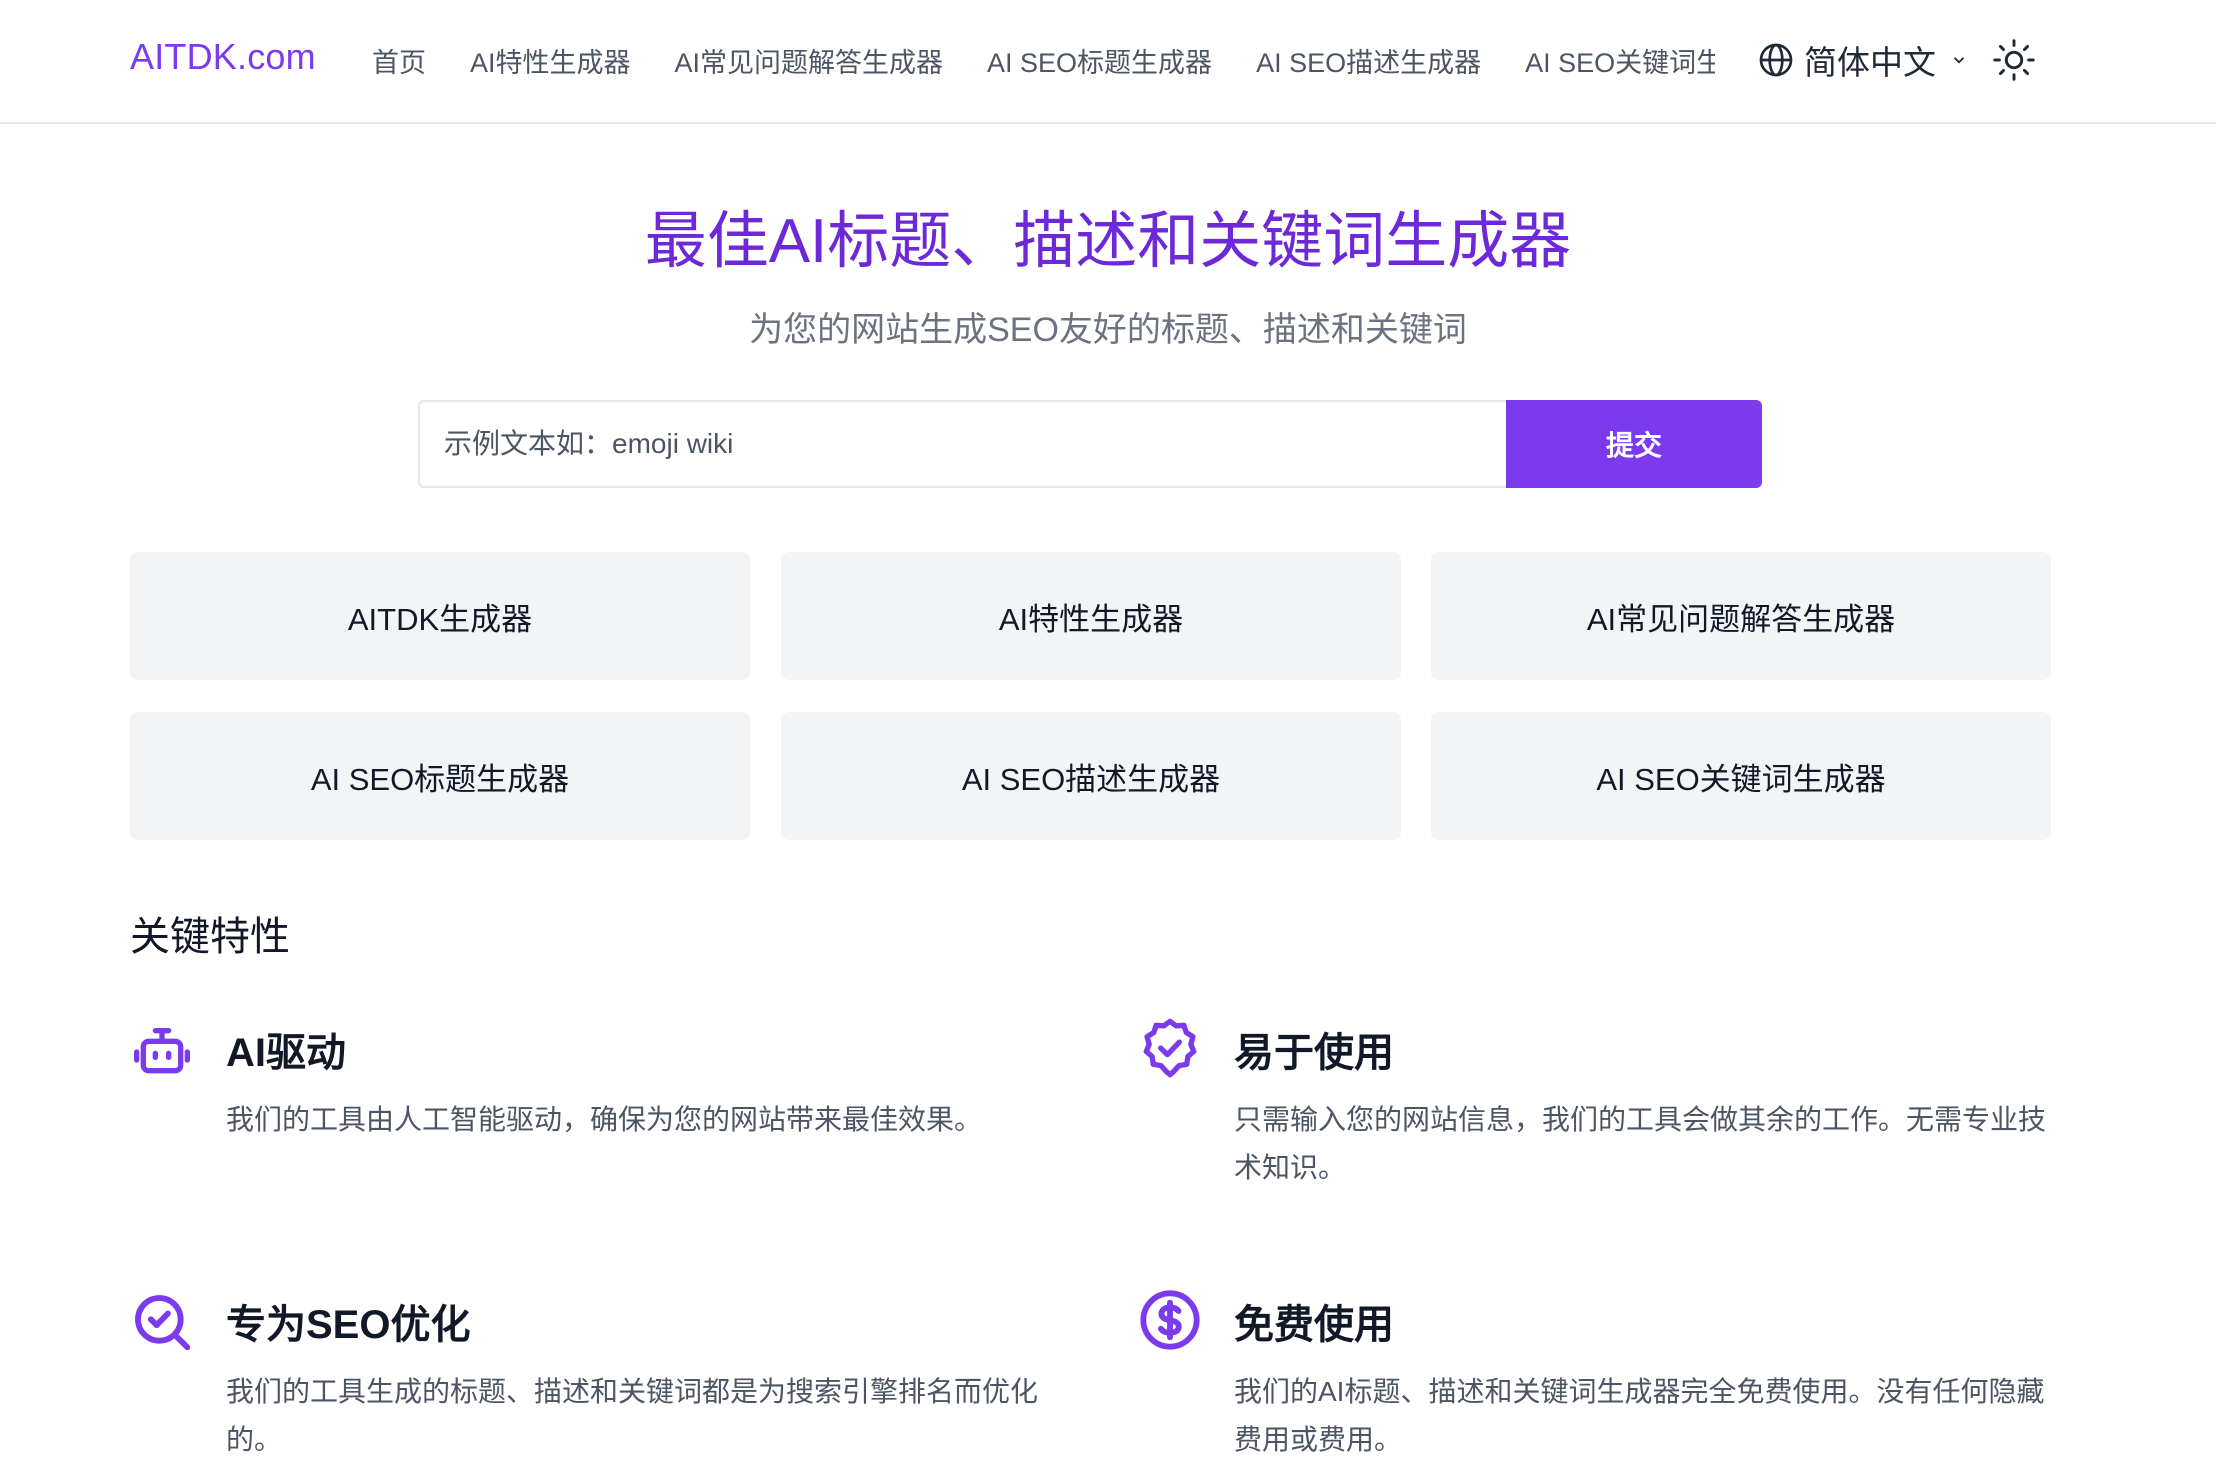  I want to click on feature-title: AI驱动, so click(286, 1049).